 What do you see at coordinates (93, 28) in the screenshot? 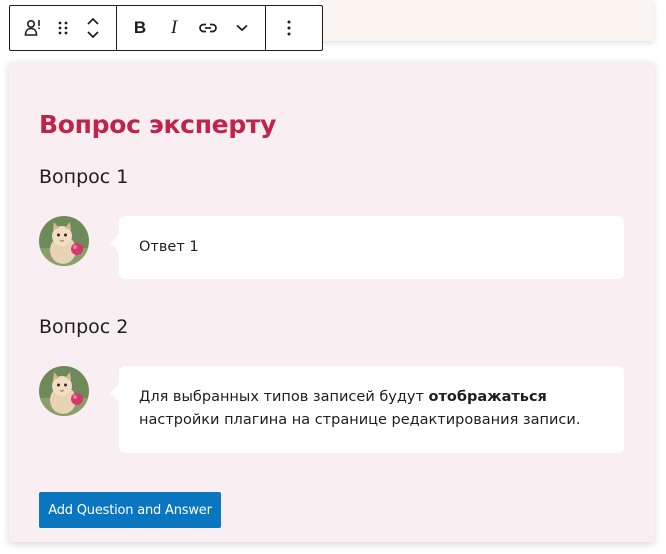
I see `move-arrows-icon` at bounding box center [93, 28].